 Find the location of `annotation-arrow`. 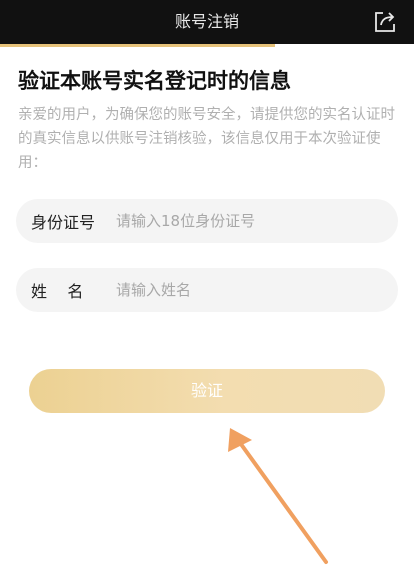

annotation-arrow is located at coordinates (278, 496).